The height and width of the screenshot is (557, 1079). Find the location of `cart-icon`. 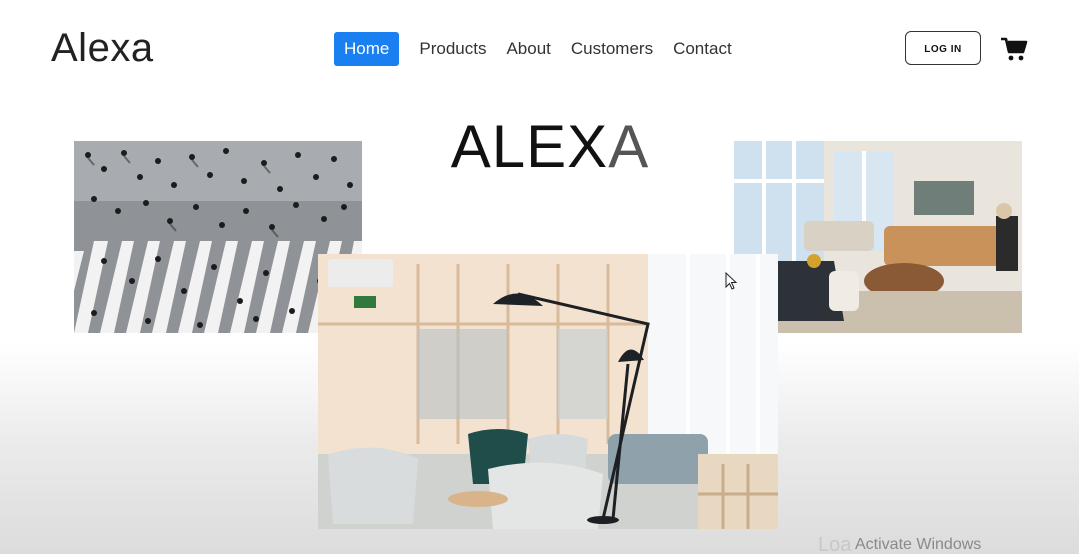

cart-icon is located at coordinates (1014, 49).